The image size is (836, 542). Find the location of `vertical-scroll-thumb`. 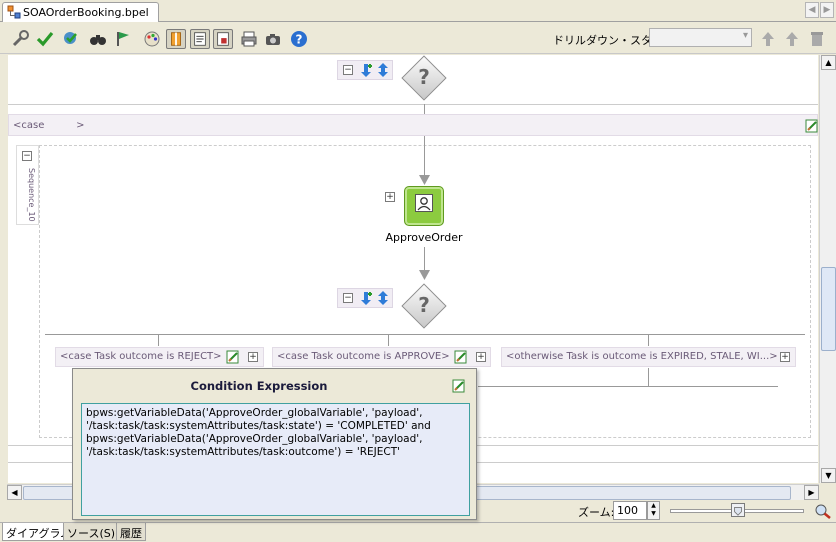

vertical-scroll-thumb is located at coordinates (828, 309).